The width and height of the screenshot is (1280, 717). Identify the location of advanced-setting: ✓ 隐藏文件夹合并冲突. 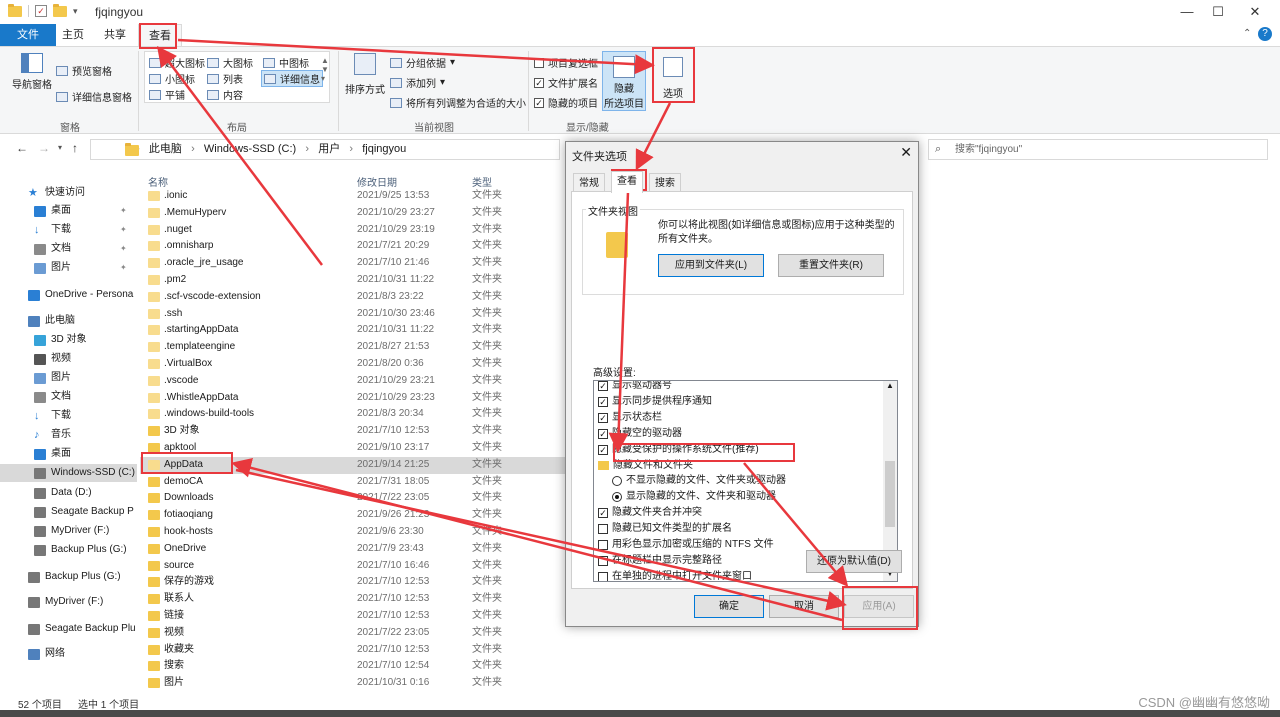
(743, 513).